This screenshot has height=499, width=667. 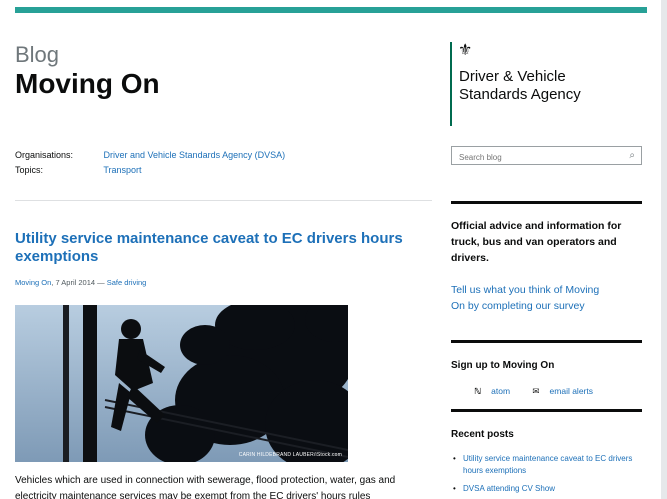 What do you see at coordinates (536, 391) in the screenshot?
I see `envelope-icon: ✉` at bounding box center [536, 391].